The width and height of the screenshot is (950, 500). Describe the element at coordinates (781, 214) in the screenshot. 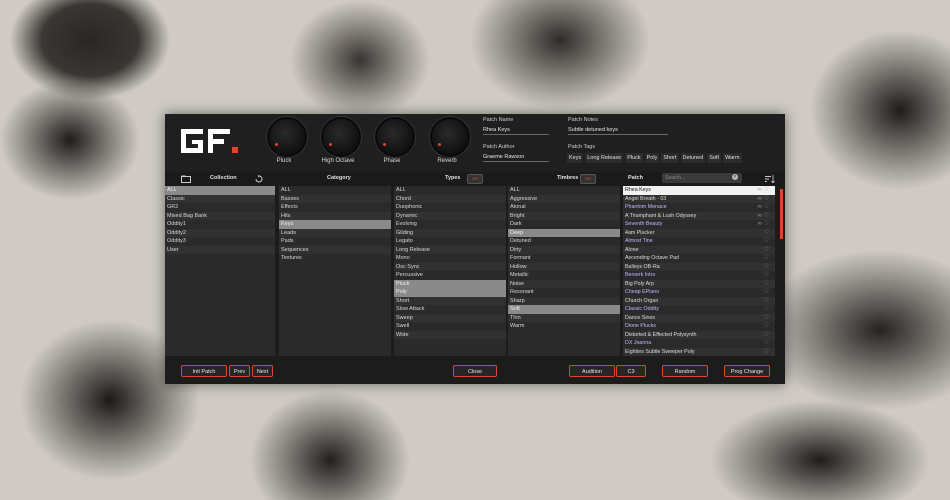

I see `patch-list-scrollbar` at that location.